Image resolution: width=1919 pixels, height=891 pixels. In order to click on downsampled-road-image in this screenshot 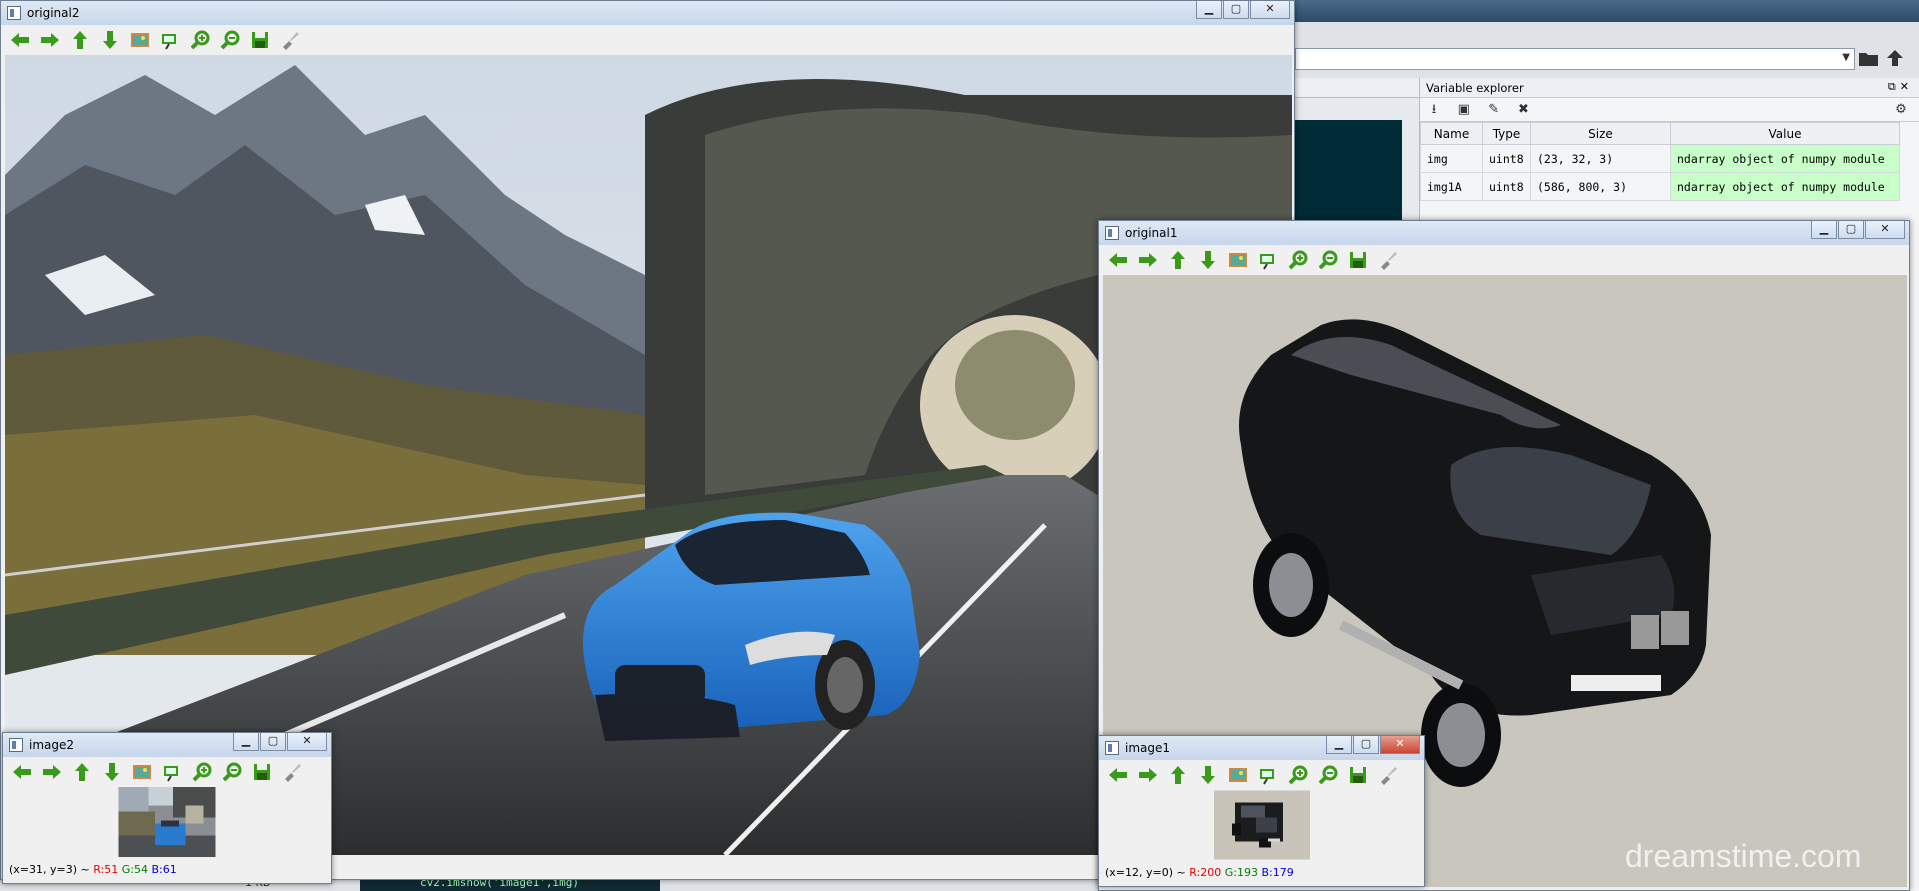, I will do `click(167, 822)`.